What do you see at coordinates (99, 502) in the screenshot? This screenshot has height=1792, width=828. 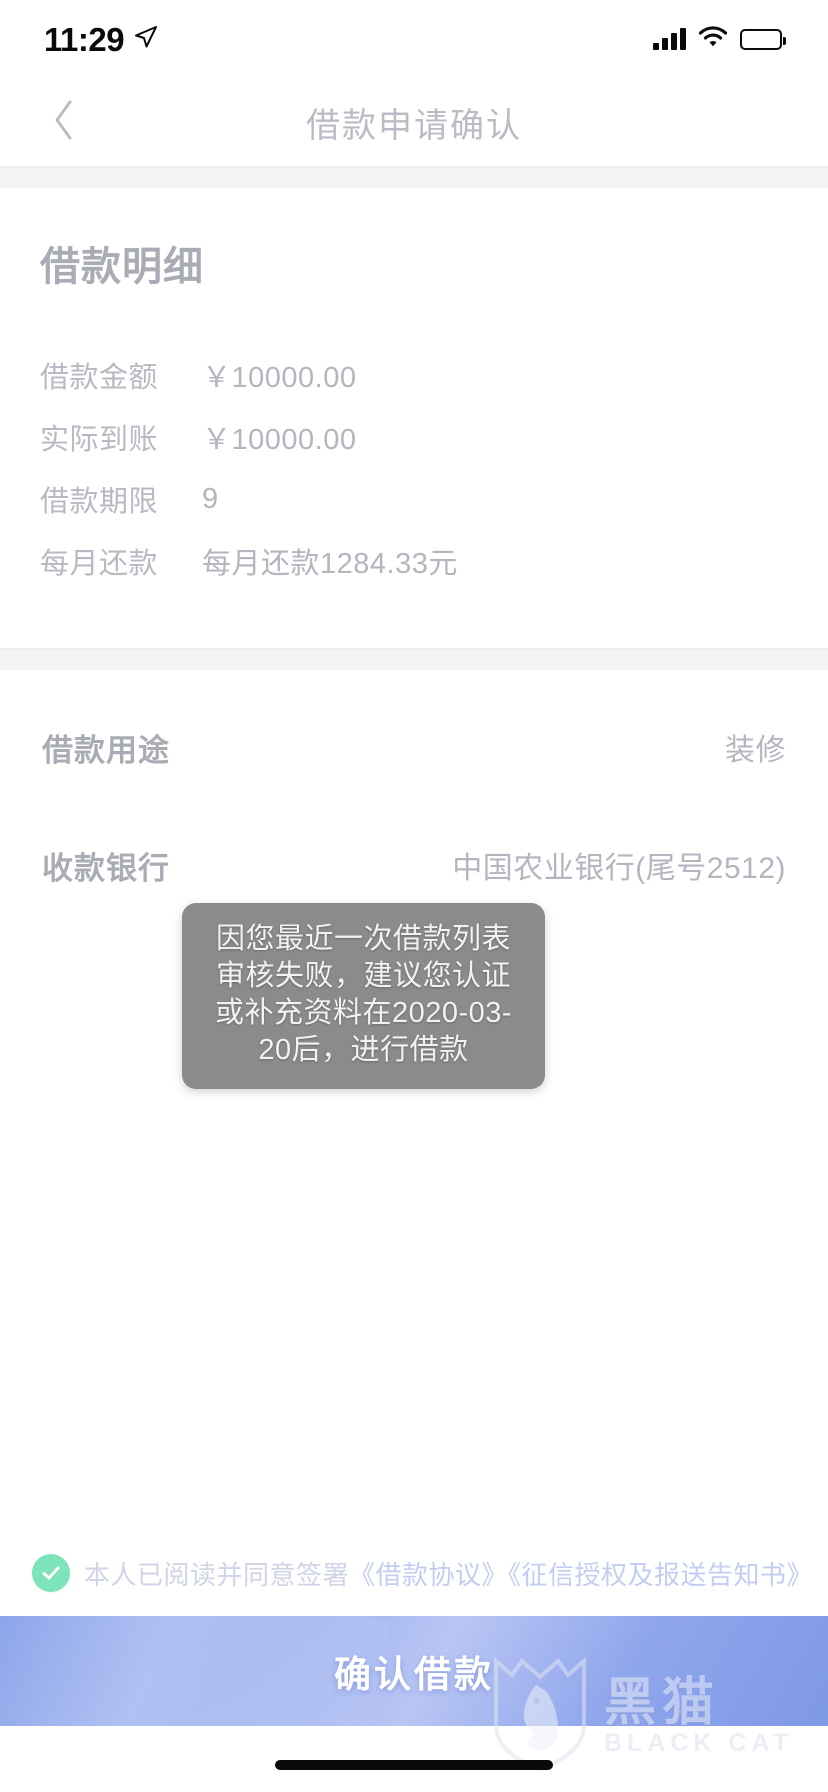 I see `row-label: 借款期限` at bounding box center [99, 502].